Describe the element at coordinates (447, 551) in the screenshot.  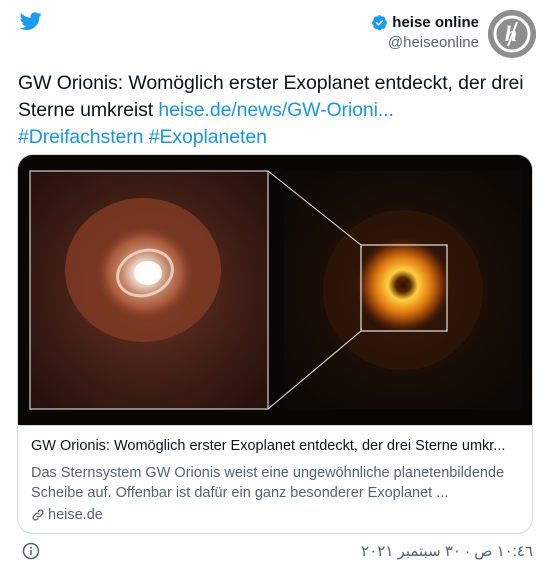
I see `timestamp: ١٠:٤٦ ص · ٣٠ سبتمبر ٢٠٢١` at that location.